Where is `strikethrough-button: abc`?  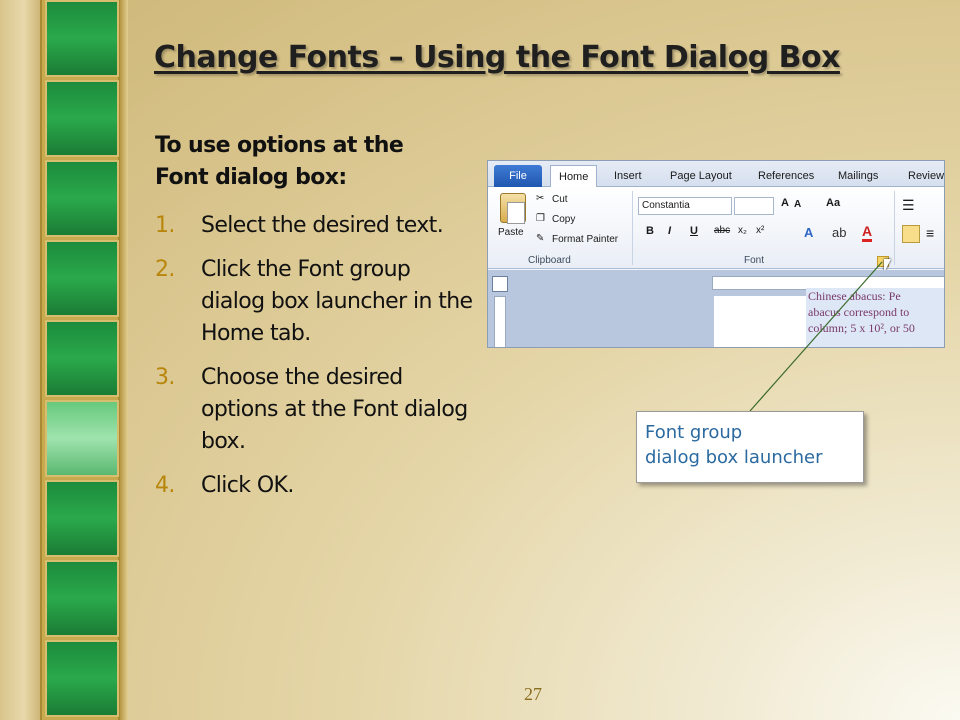
strikethrough-button: abc is located at coordinates (722, 230).